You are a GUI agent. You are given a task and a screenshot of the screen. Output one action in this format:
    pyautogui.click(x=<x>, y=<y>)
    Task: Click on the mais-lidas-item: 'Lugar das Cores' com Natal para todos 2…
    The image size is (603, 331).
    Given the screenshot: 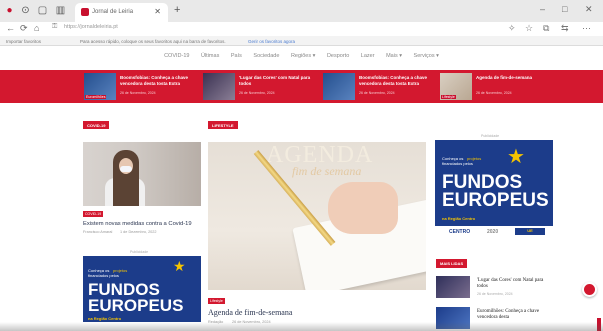 What is the action you would take?
    pyautogui.click(x=495, y=287)
    